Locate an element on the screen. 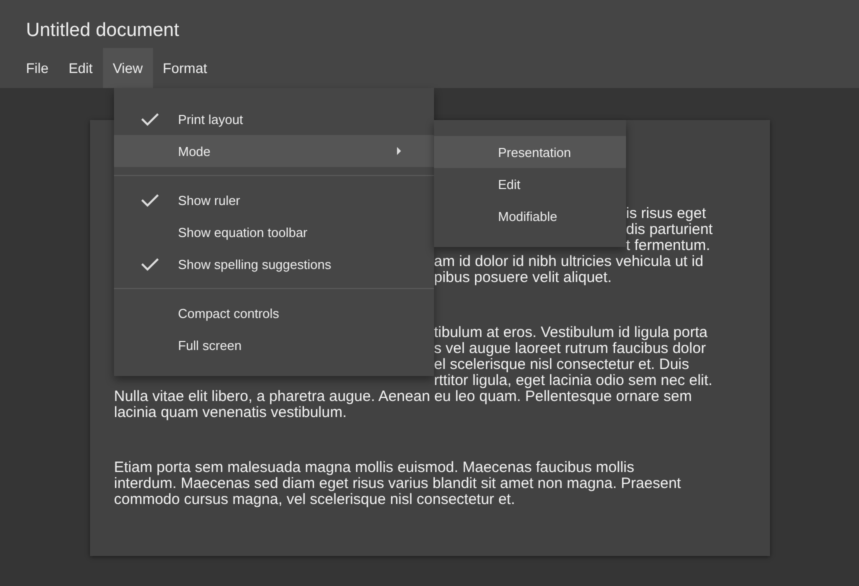  menu-bar-item: View is located at coordinates (127, 68).